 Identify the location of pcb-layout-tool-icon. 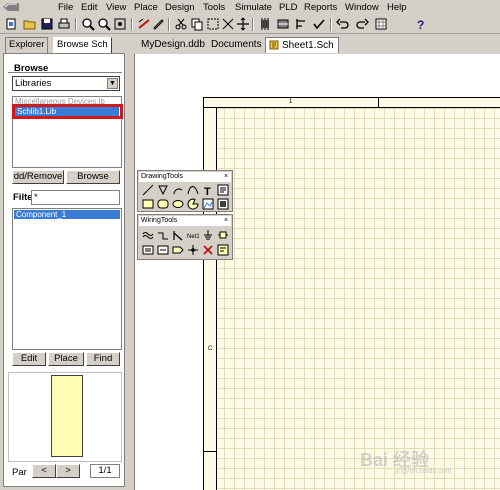
(223, 250).